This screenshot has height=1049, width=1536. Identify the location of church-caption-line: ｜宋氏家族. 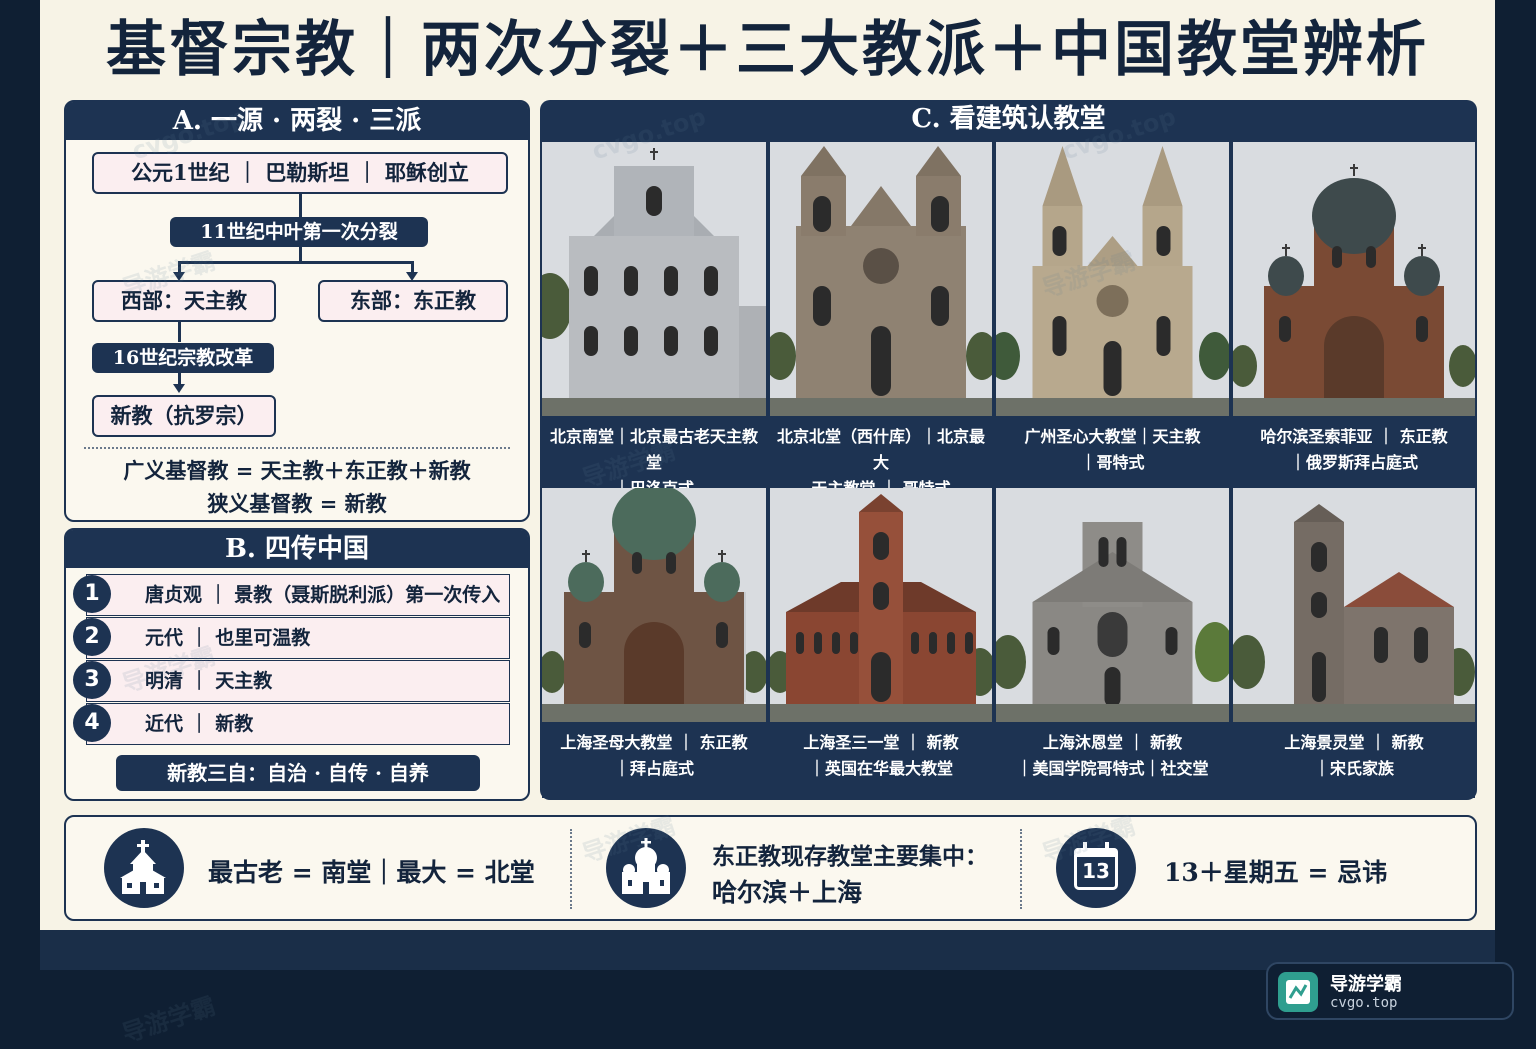
(1353, 768).